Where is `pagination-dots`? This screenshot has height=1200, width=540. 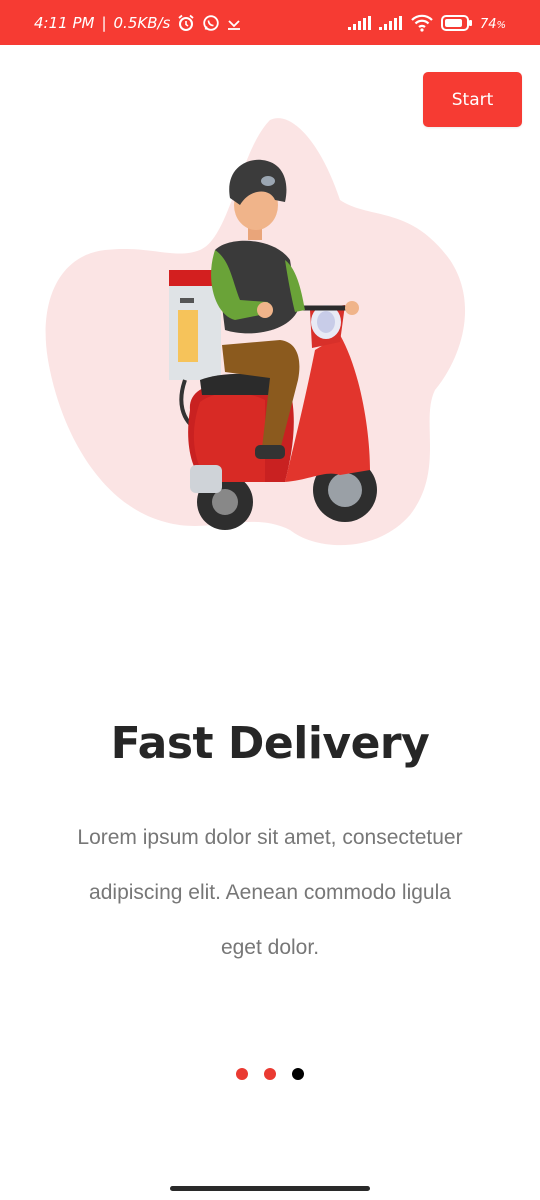
pagination-dots is located at coordinates (270, 1074).